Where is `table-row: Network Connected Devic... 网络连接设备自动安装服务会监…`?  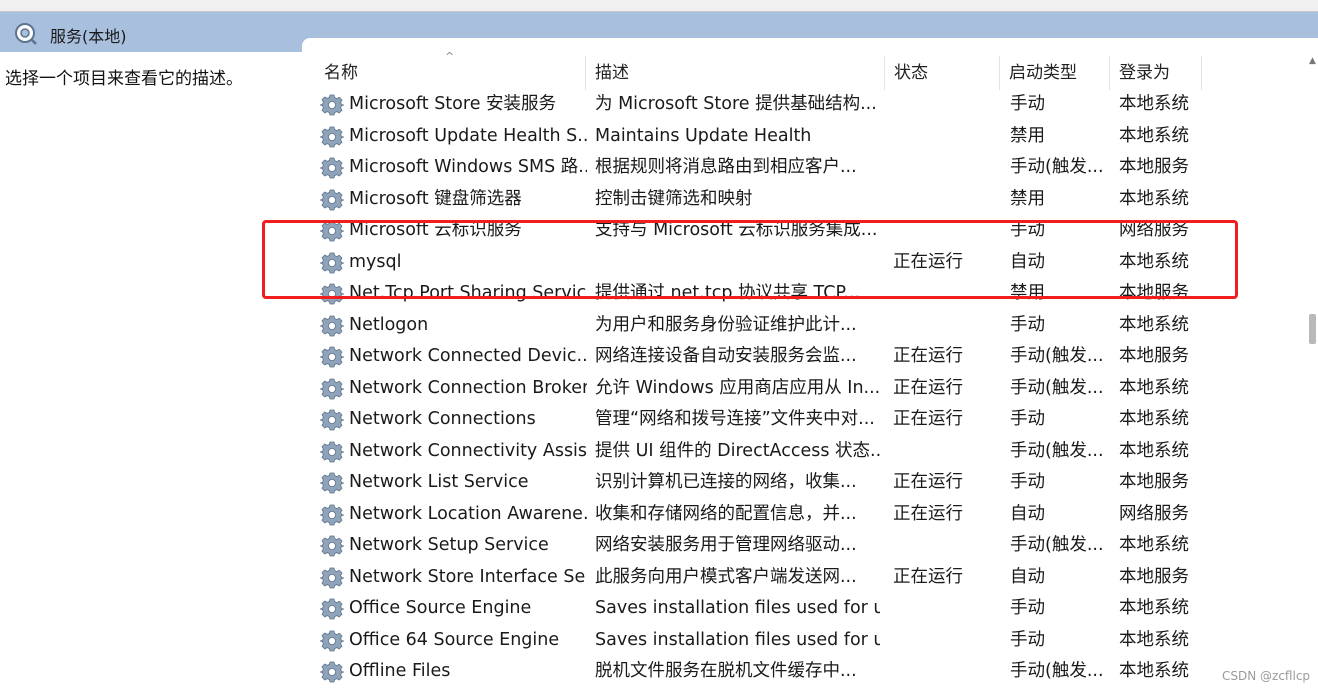 table-row: Network Connected Devic... 网络连接设备自动安装服务会监… is located at coordinates (802, 357).